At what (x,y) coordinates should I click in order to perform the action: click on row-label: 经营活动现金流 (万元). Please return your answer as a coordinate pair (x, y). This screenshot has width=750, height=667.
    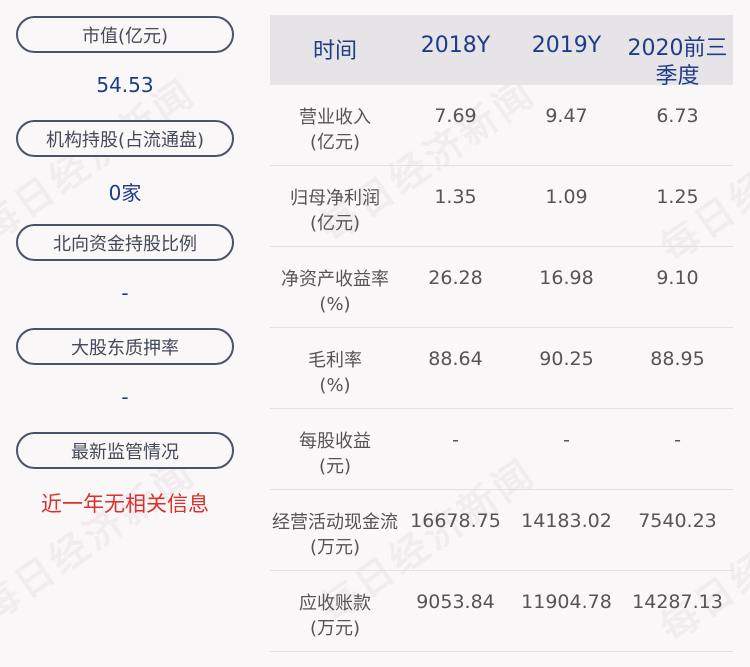
    Looking at the image, I should click on (335, 525).